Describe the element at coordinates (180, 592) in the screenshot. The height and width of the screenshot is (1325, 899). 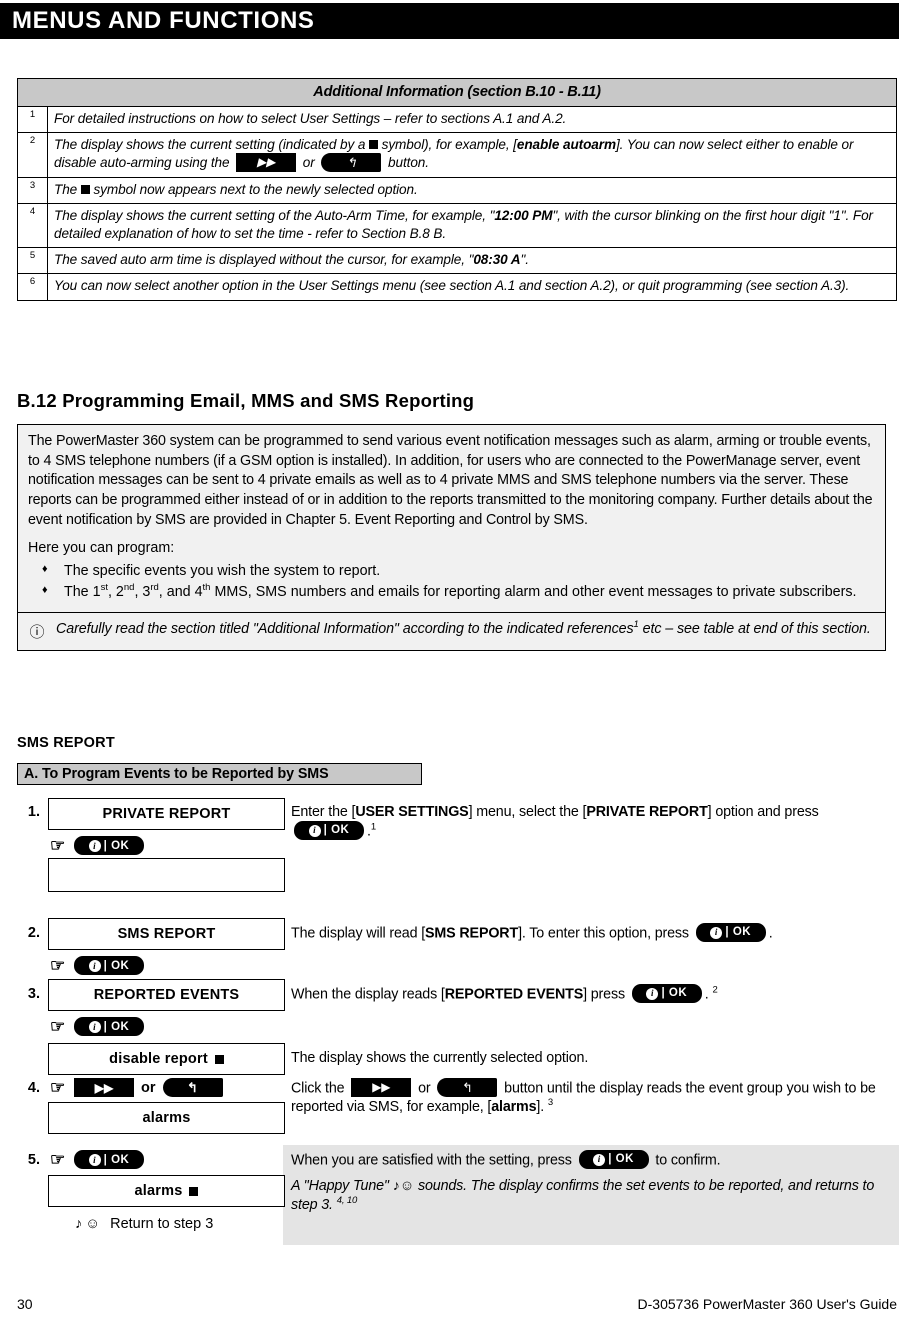
I see `bullet-part: , and 4` at that location.